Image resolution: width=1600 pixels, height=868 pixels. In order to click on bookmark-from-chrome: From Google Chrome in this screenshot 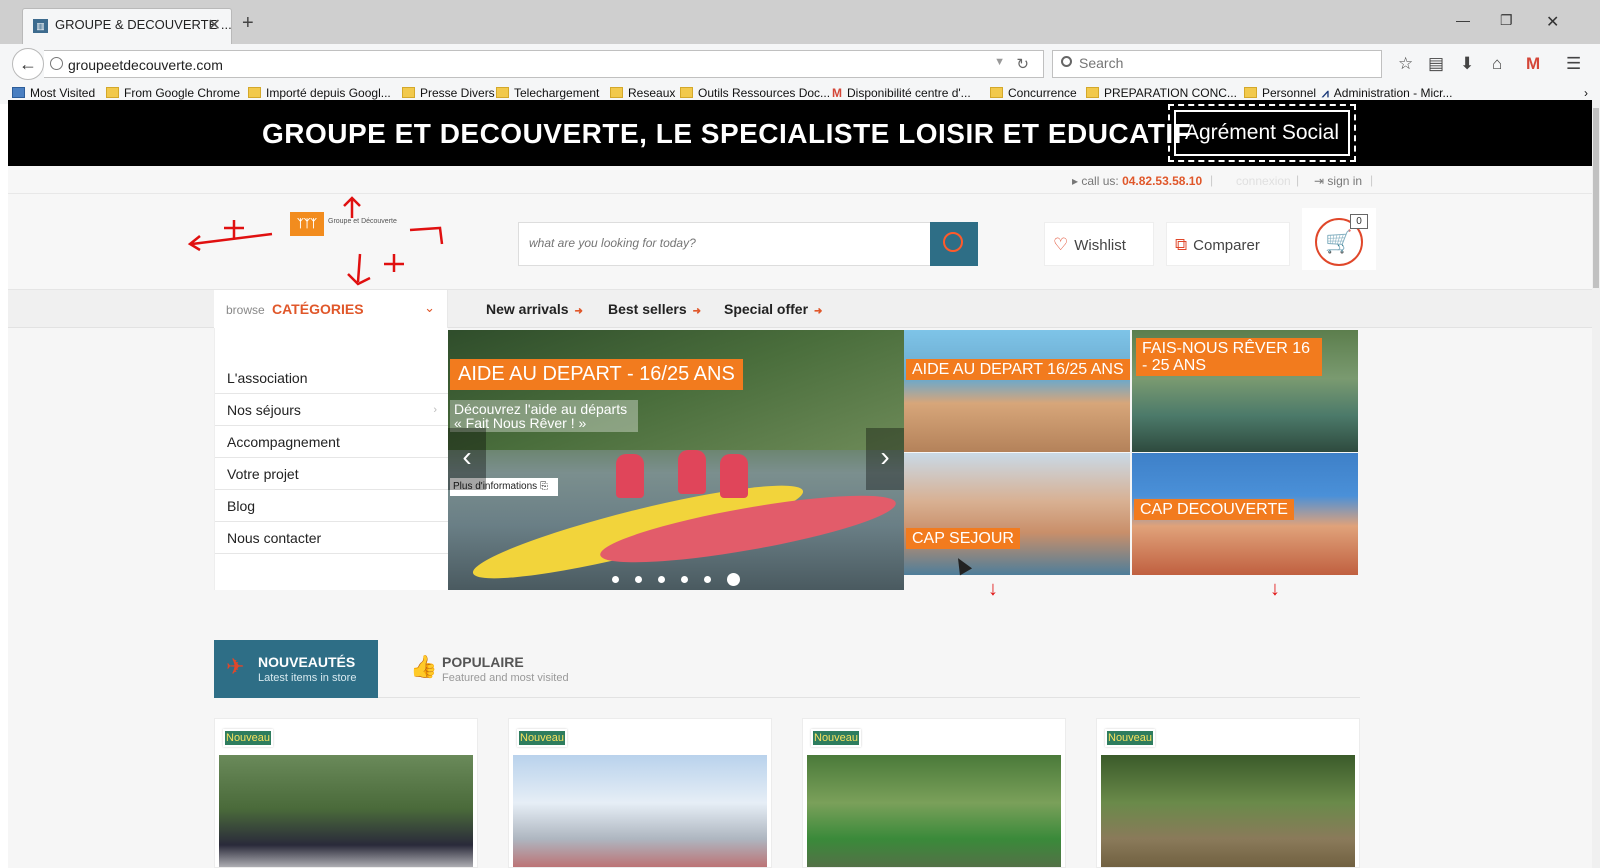, I will do `click(173, 93)`.